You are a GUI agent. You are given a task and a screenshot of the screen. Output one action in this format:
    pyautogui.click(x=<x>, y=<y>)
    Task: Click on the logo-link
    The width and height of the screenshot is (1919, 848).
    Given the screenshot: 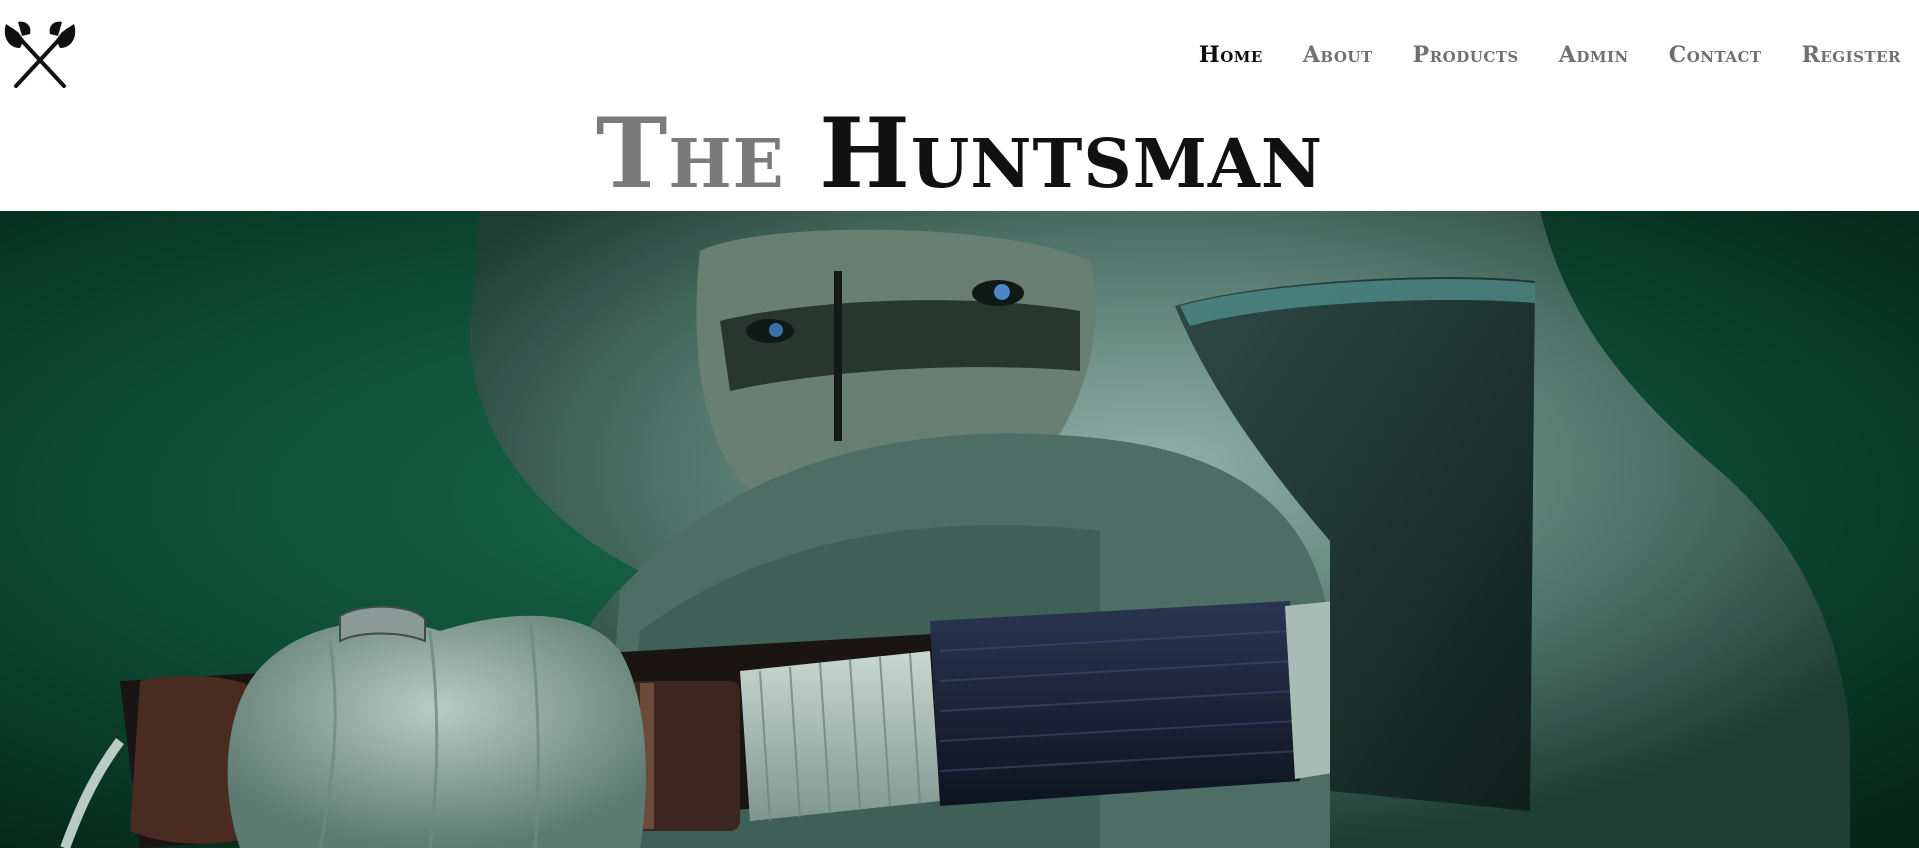 What is the action you would take?
    pyautogui.click(x=40, y=54)
    